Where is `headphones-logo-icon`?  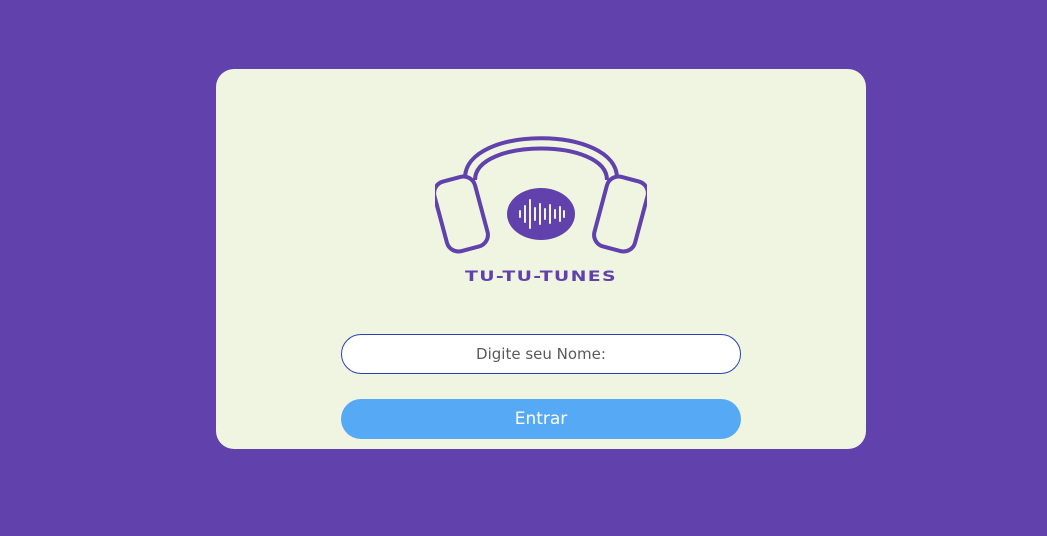 headphones-logo-icon is located at coordinates (541, 195).